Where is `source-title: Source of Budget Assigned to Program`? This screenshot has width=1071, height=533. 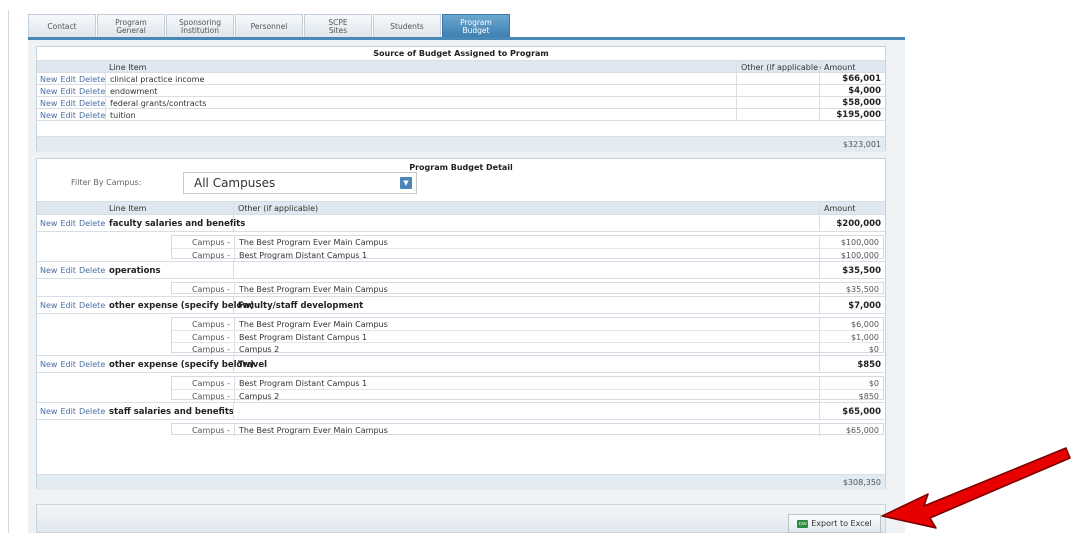 source-title: Source of Budget Assigned to Program is located at coordinates (461, 53).